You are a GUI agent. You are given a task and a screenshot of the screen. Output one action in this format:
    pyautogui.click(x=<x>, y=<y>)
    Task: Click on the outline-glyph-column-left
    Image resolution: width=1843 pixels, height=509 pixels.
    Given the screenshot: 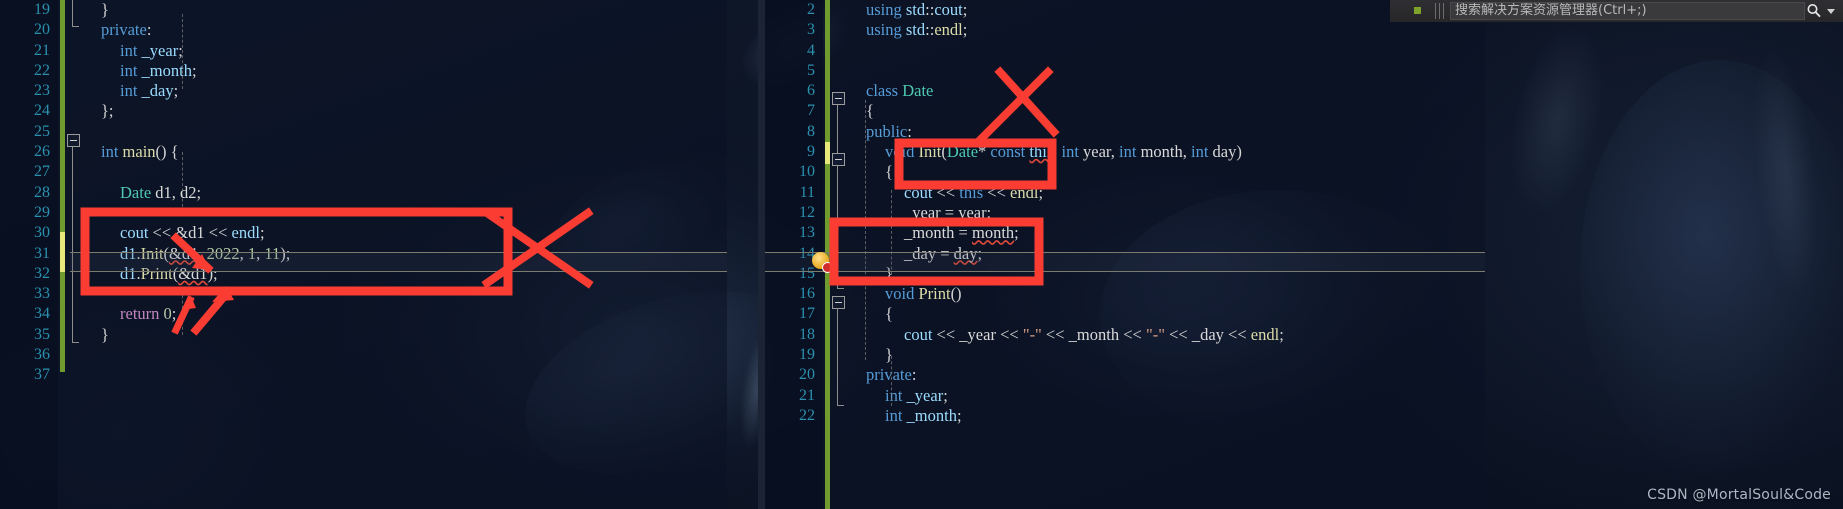 What is the action you would take?
    pyautogui.click(x=74, y=254)
    